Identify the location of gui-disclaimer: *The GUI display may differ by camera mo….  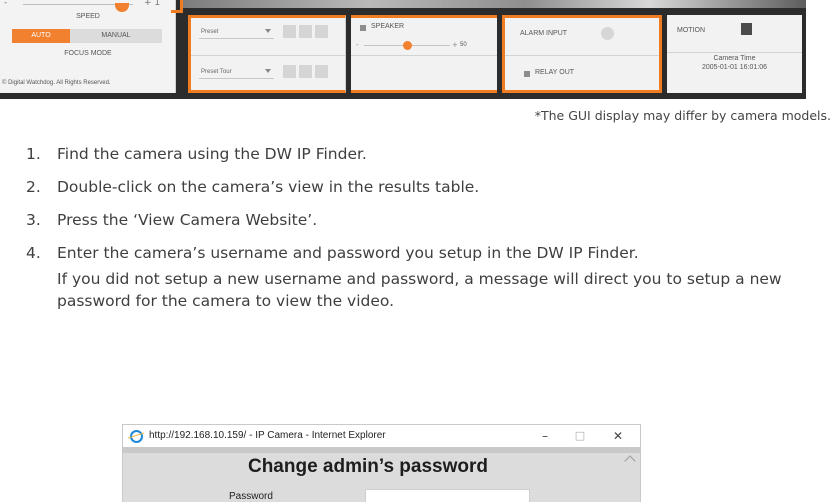
(682, 115).